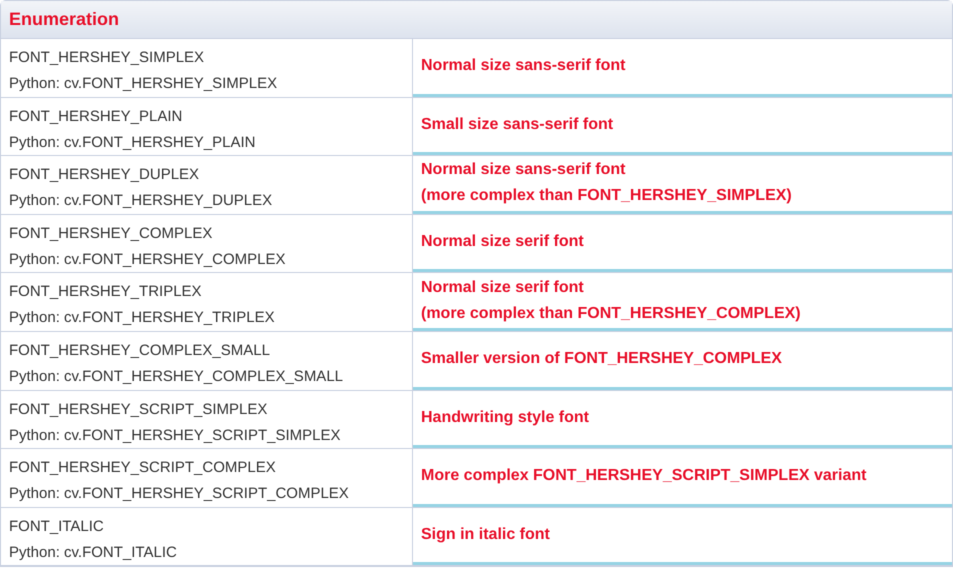 The width and height of the screenshot is (953, 570). I want to click on description-text: (more complex than FONT_HERSHEY_SIMPLEX), so click(607, 196).